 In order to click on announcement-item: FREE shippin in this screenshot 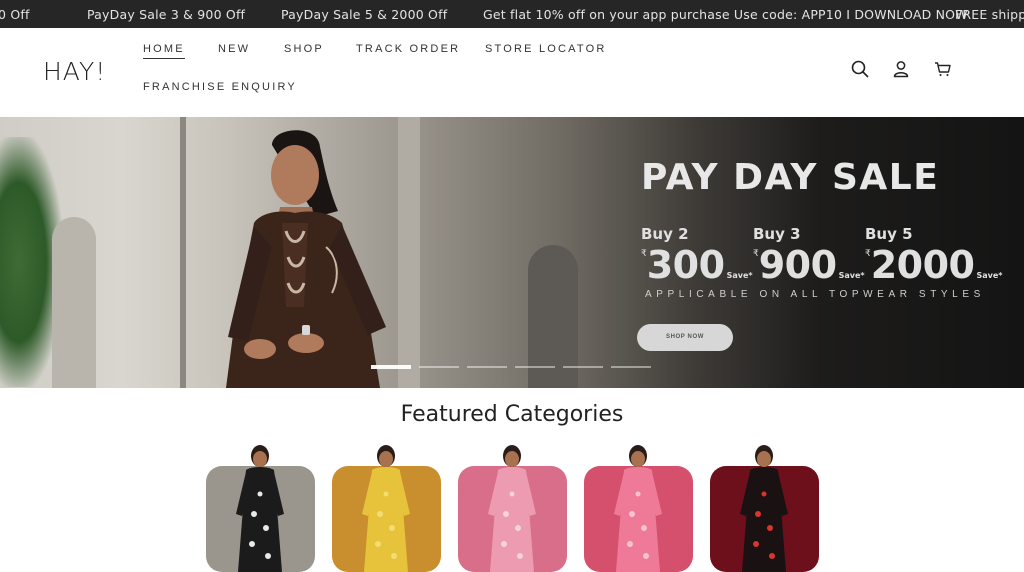, I will do `click(989, 14)`.